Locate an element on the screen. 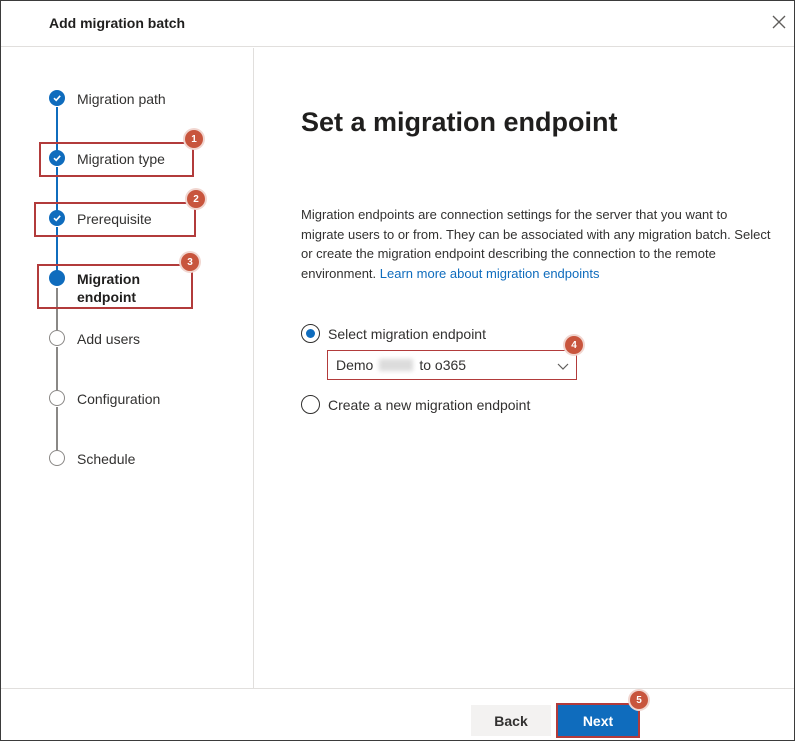 This screenshot has height=741, width=795. close-icon is located at coordinates (779, 22).